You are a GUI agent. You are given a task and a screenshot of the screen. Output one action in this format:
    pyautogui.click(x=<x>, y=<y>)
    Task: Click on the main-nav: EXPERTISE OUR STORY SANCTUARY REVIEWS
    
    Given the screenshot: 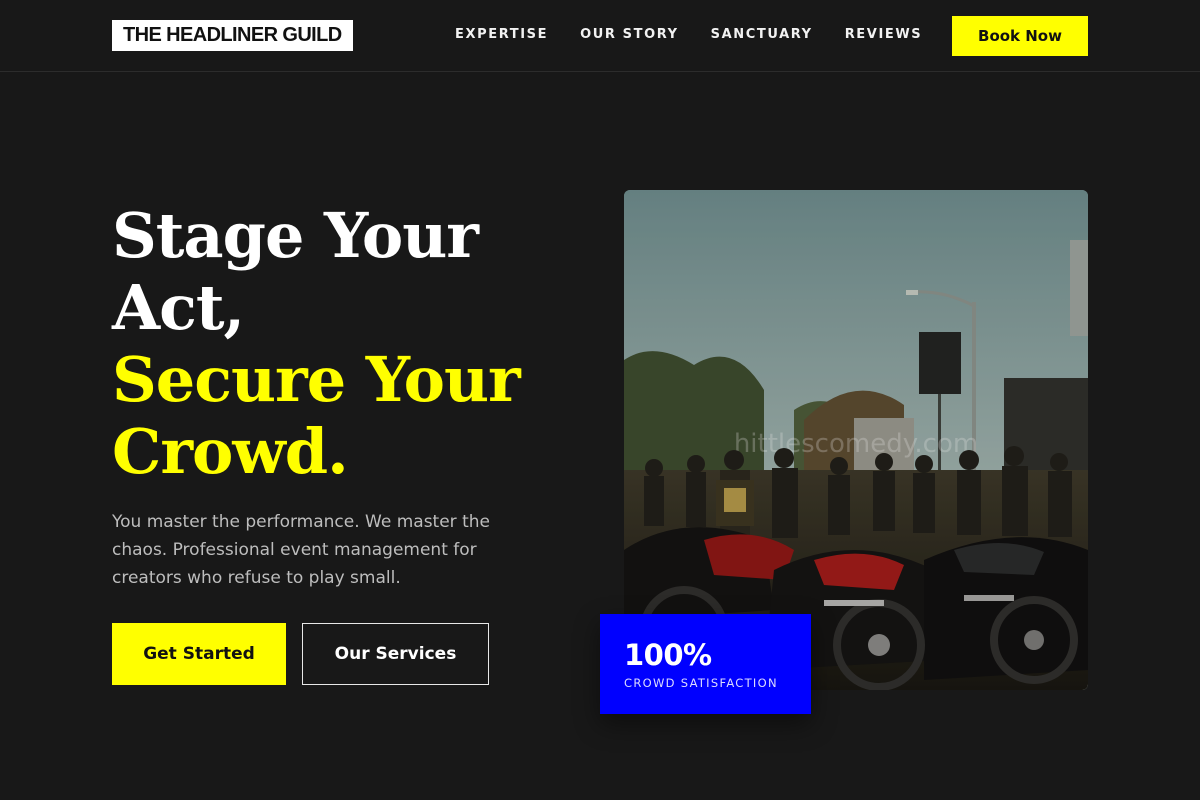 What is the action you would take?
    pyautogui.click(x=688, y=35)
    